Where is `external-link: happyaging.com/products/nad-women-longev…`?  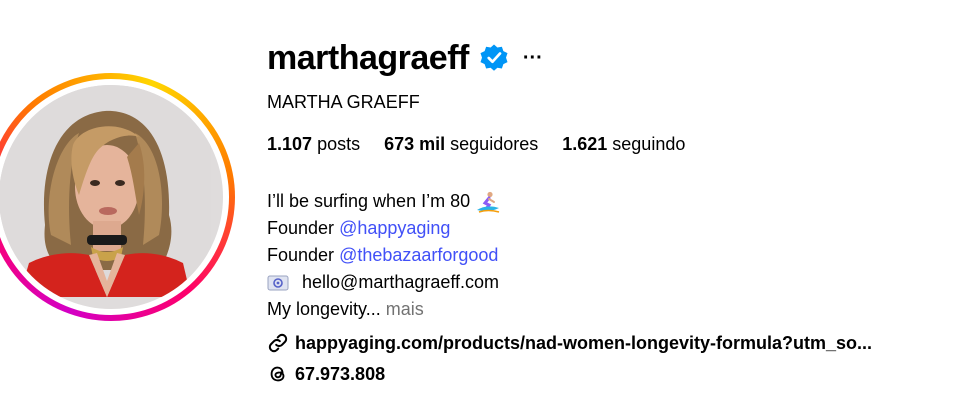
external-link: happyaging.com/products/nad-women-longev… is located at coordinates (569, 343).